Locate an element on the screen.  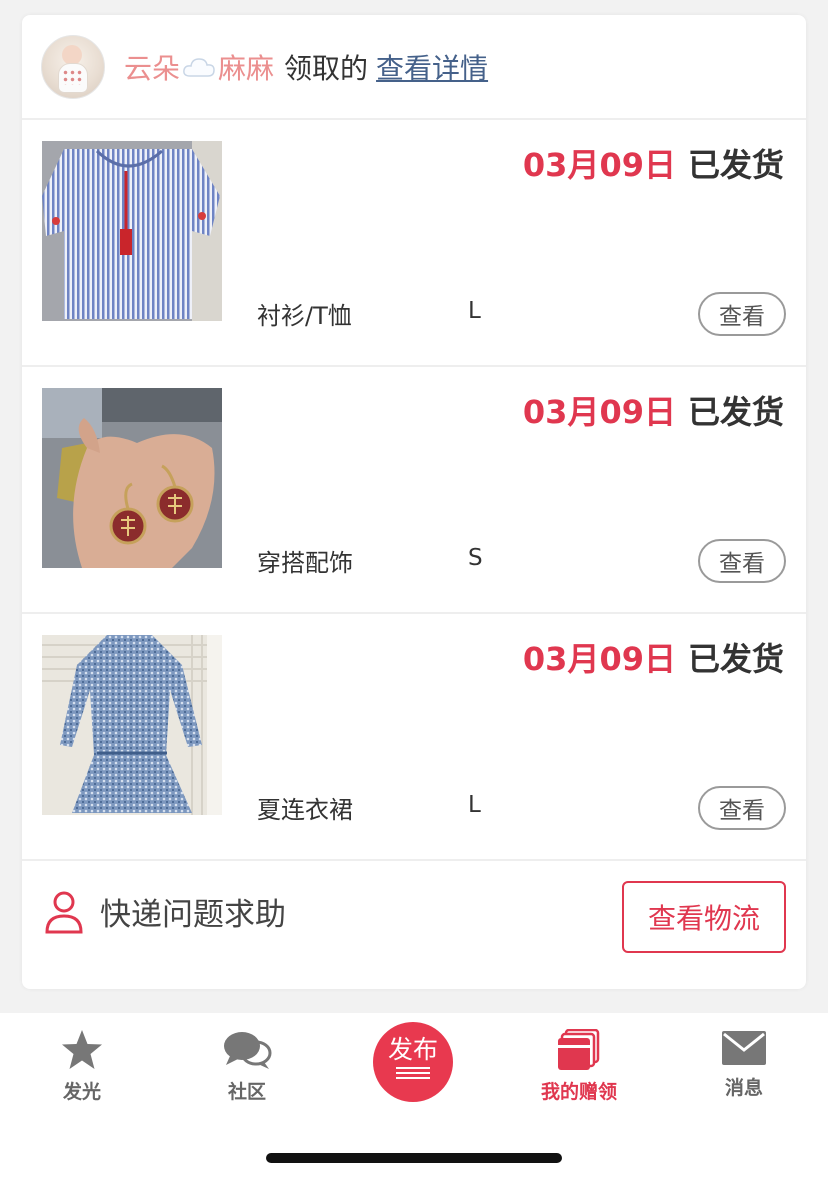
product-photo-dress is located at coordinates (132, 725).